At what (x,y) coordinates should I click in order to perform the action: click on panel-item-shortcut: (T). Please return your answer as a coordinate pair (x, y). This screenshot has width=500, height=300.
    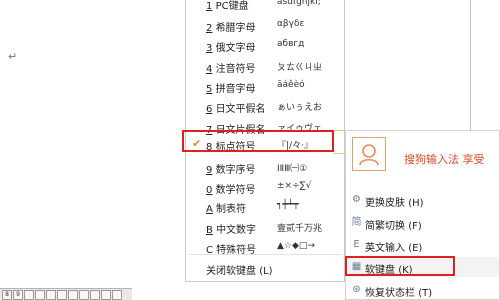
    Looking at the image, I should click on (425, 293).